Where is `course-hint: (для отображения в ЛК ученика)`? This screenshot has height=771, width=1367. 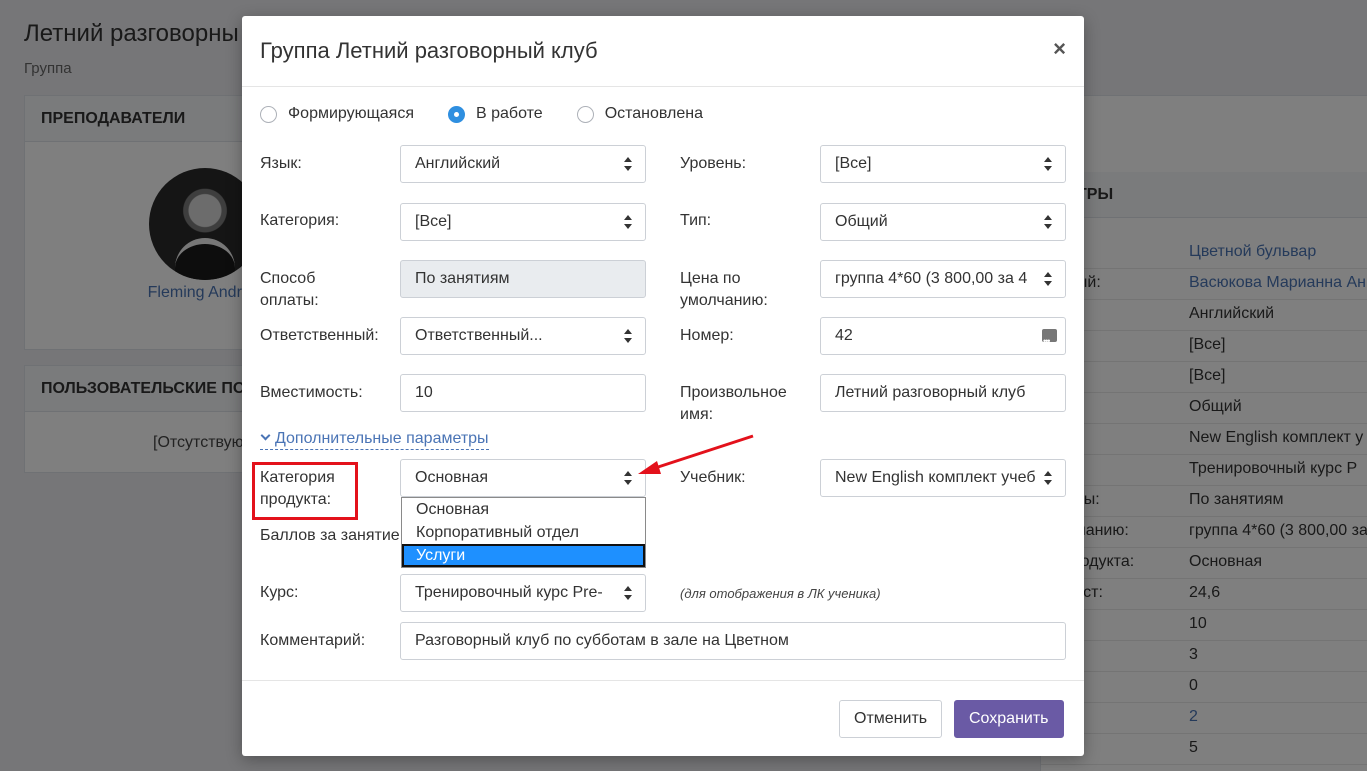
course-hint: (для отображения в ЛК ученика) is located at coordinates (780, 593).